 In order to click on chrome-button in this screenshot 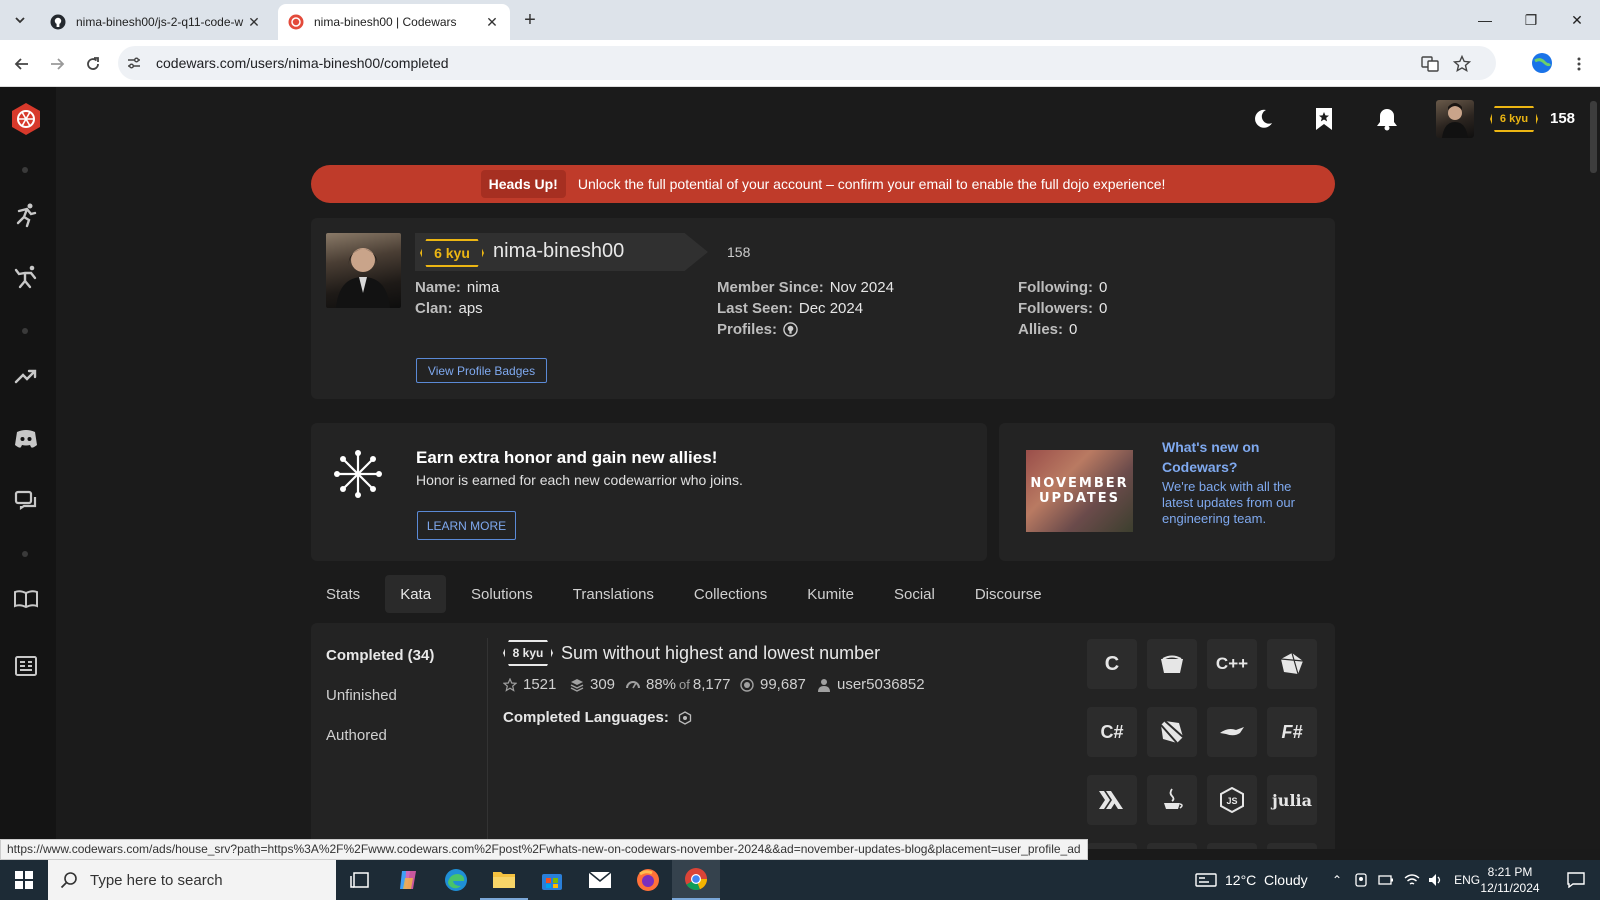, I will do `click(696, 880)`.